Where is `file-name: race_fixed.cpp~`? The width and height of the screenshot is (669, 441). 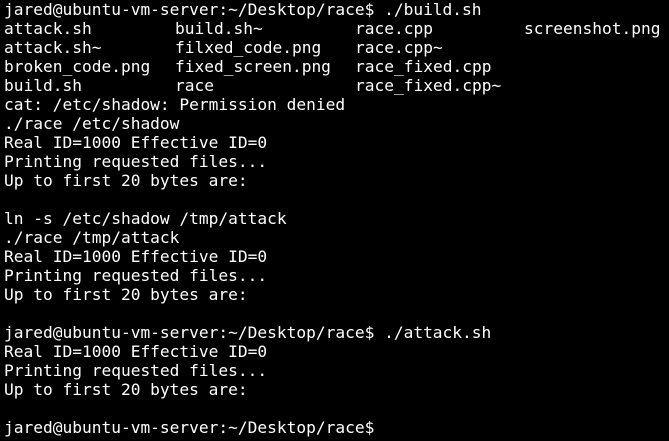 file-name: race_fixed.cpp~ is located at coordinates (428, 85).